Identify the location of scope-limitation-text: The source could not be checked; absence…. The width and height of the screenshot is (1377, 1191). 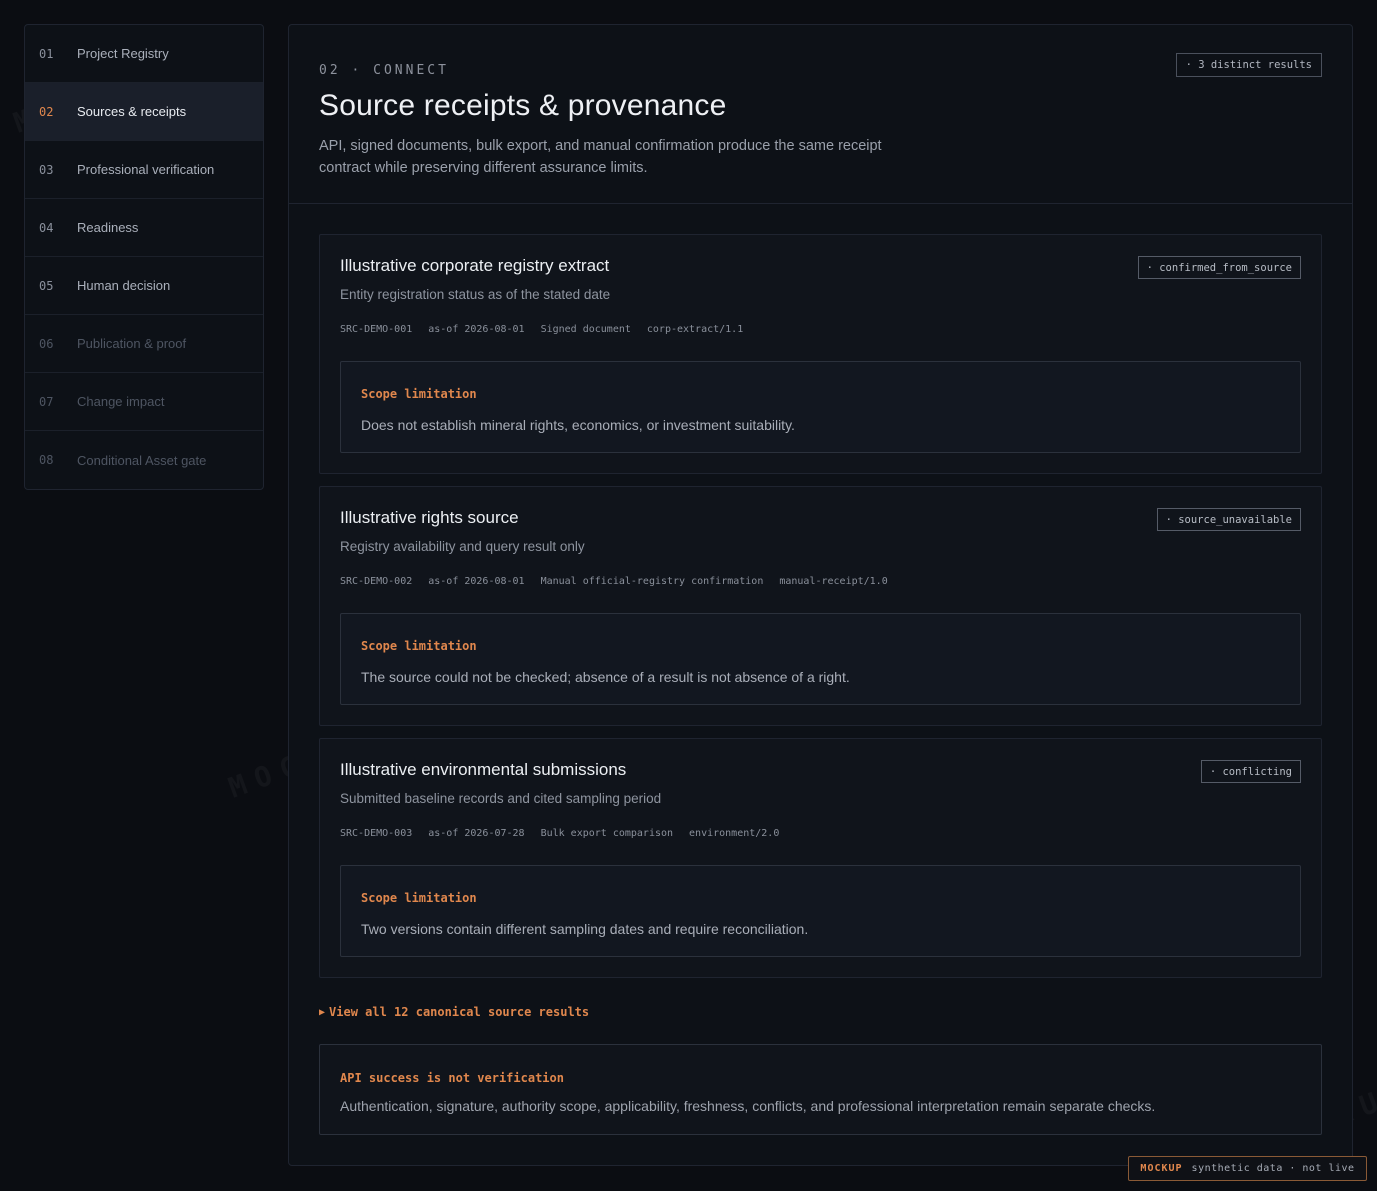
(605, 677).